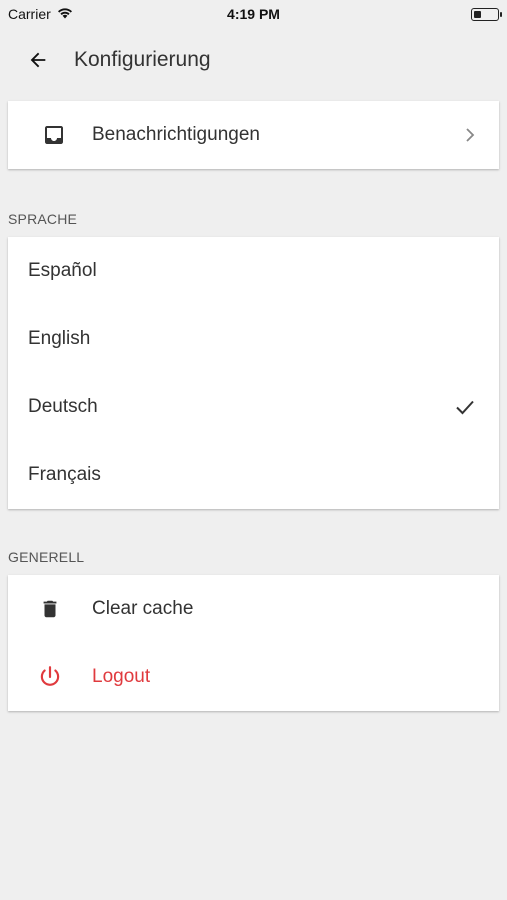 The width and height of the screenshot is (507, 900). I want to click on status-bar: Carrier 4:19 PM, so click(253, 14).